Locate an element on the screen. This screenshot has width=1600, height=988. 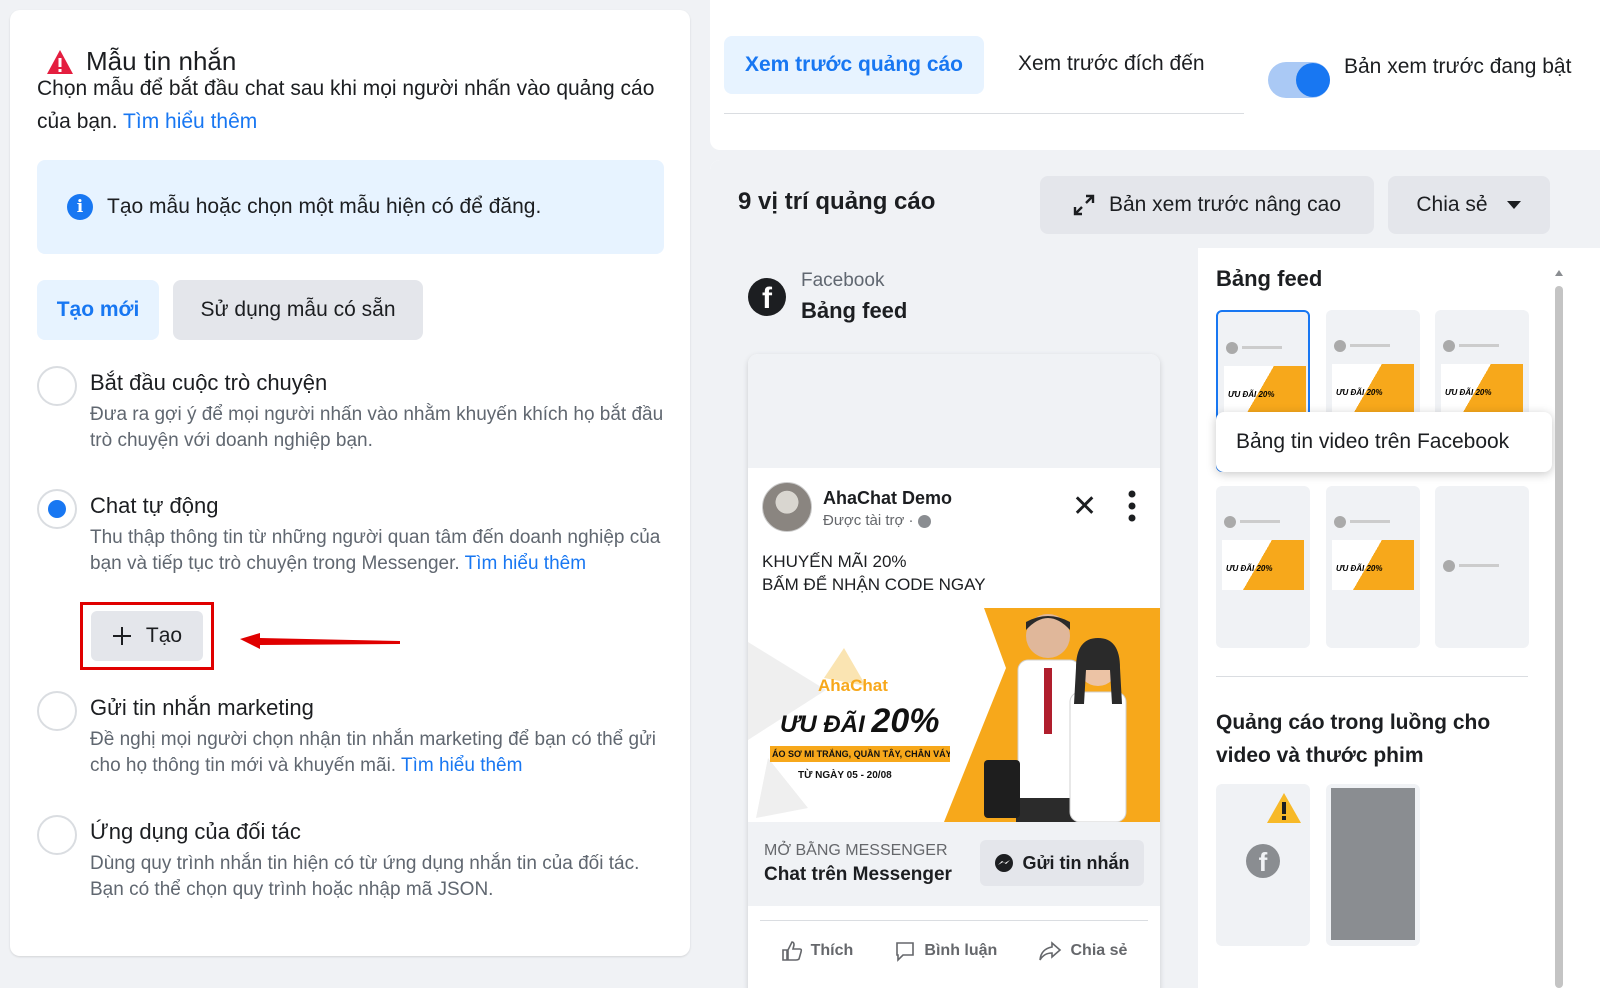
send-message-button: Gửi tin nhắn is located at coordinates (1062, 863).